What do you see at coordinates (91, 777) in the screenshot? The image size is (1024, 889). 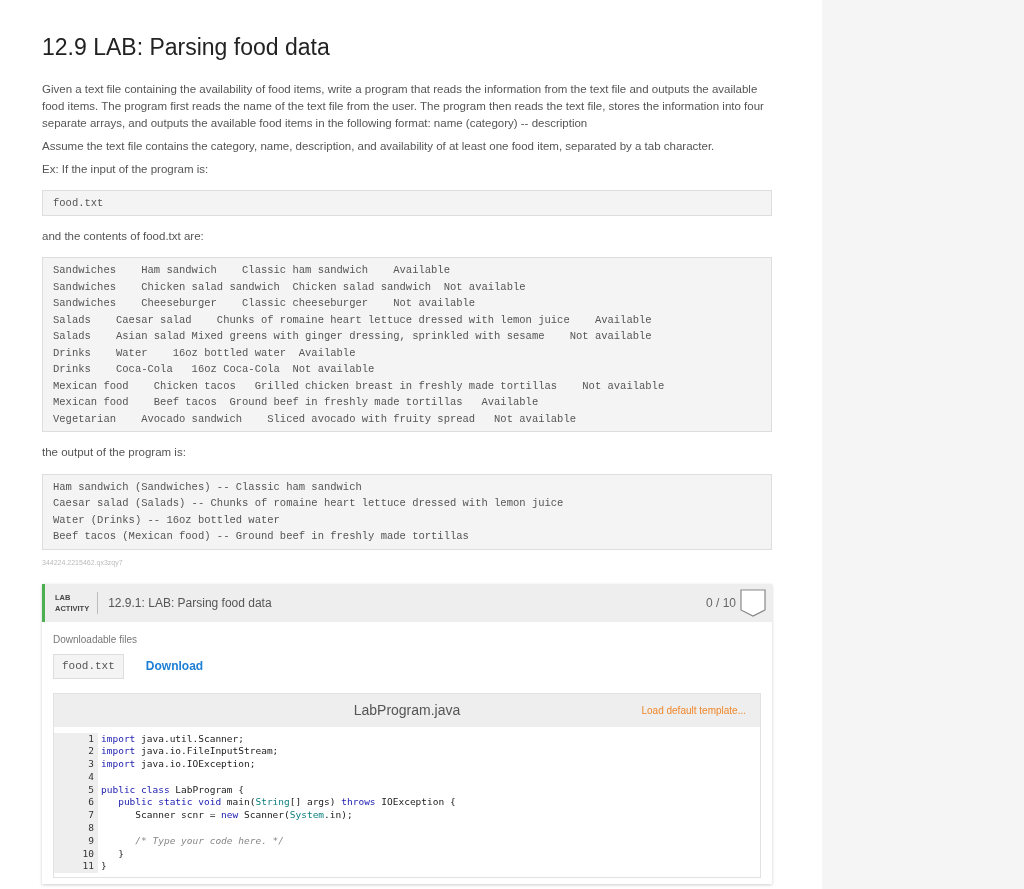 I see `line-number: 4` at bounding box center [91, 777].